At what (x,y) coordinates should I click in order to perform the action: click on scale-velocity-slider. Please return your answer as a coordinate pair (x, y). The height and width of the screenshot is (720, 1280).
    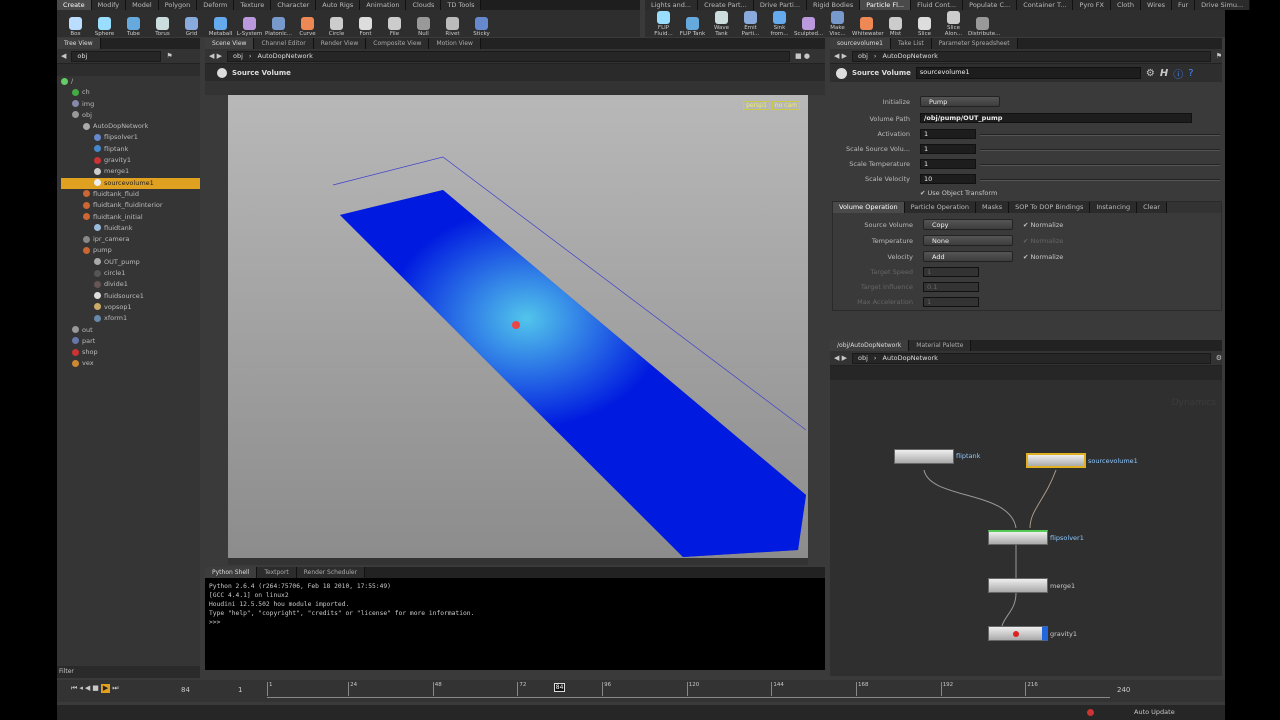
    Looking at the image, I should click on (1100, 180).